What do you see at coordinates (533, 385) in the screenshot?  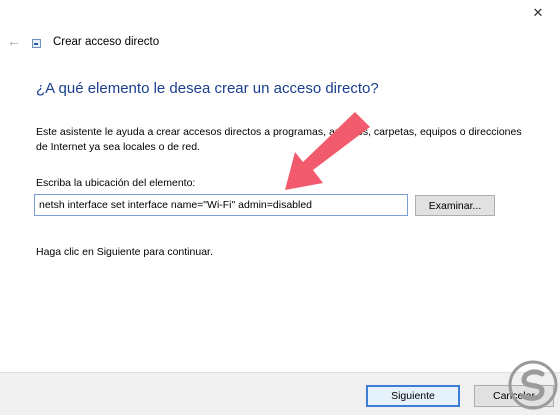 I see `watermark-logo` at bounding box center [533, 385].